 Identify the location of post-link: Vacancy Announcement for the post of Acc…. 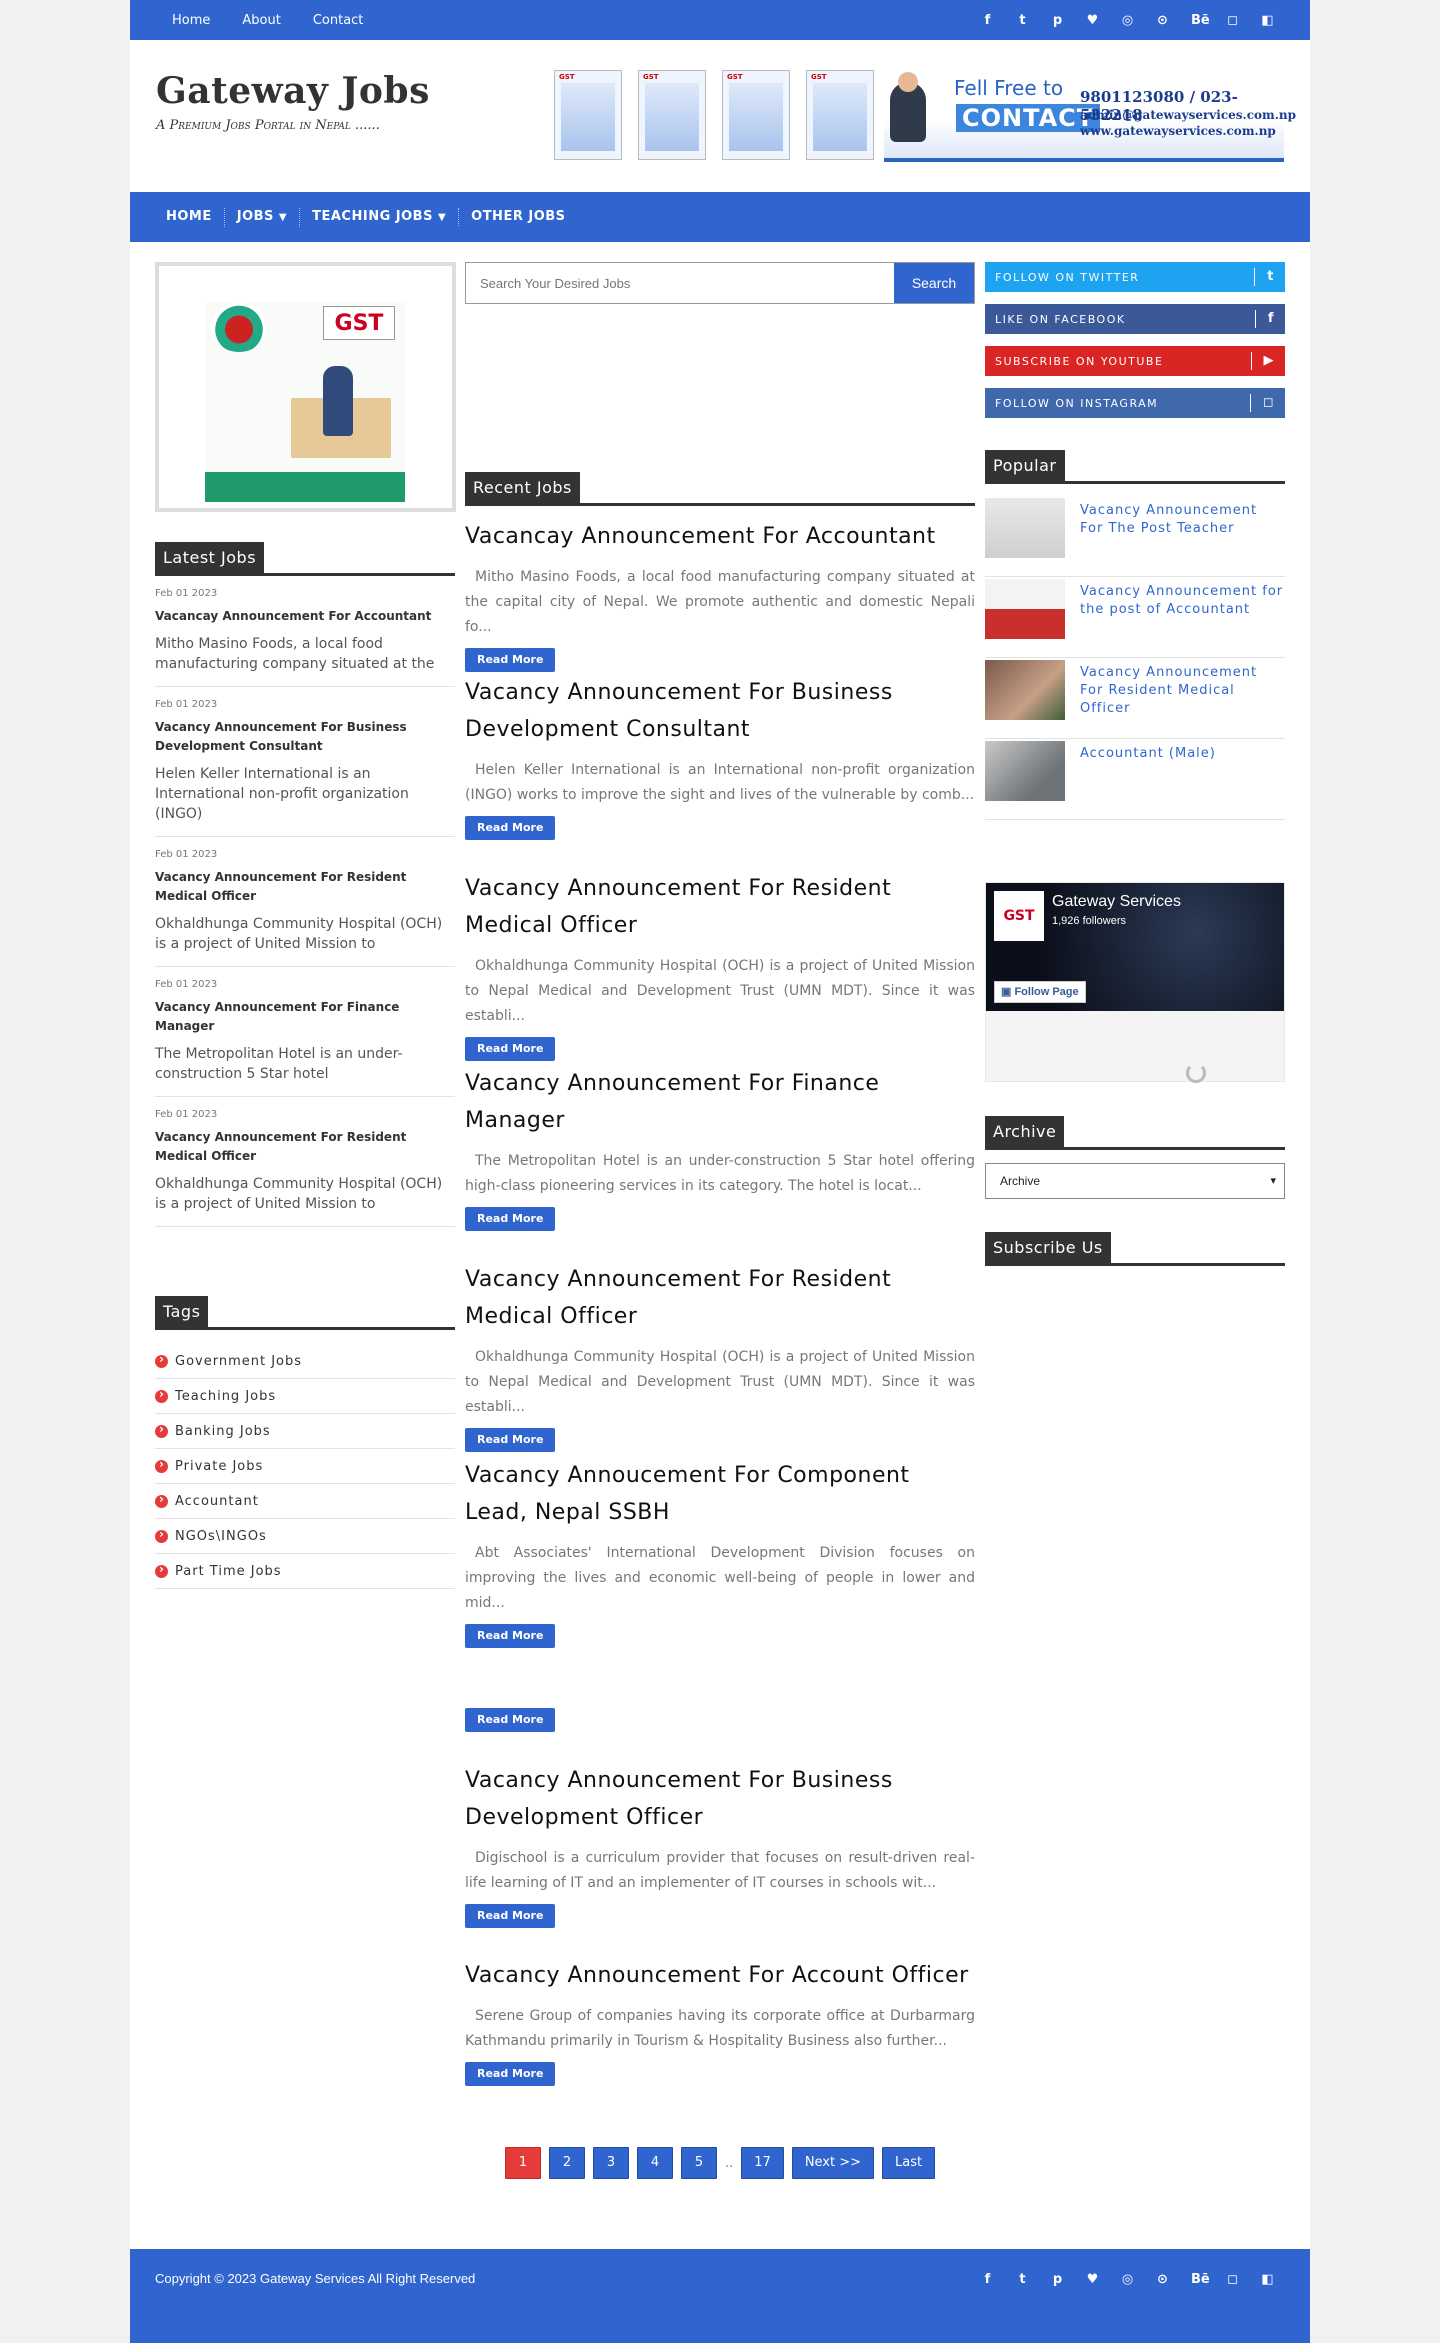
(1182, 601).